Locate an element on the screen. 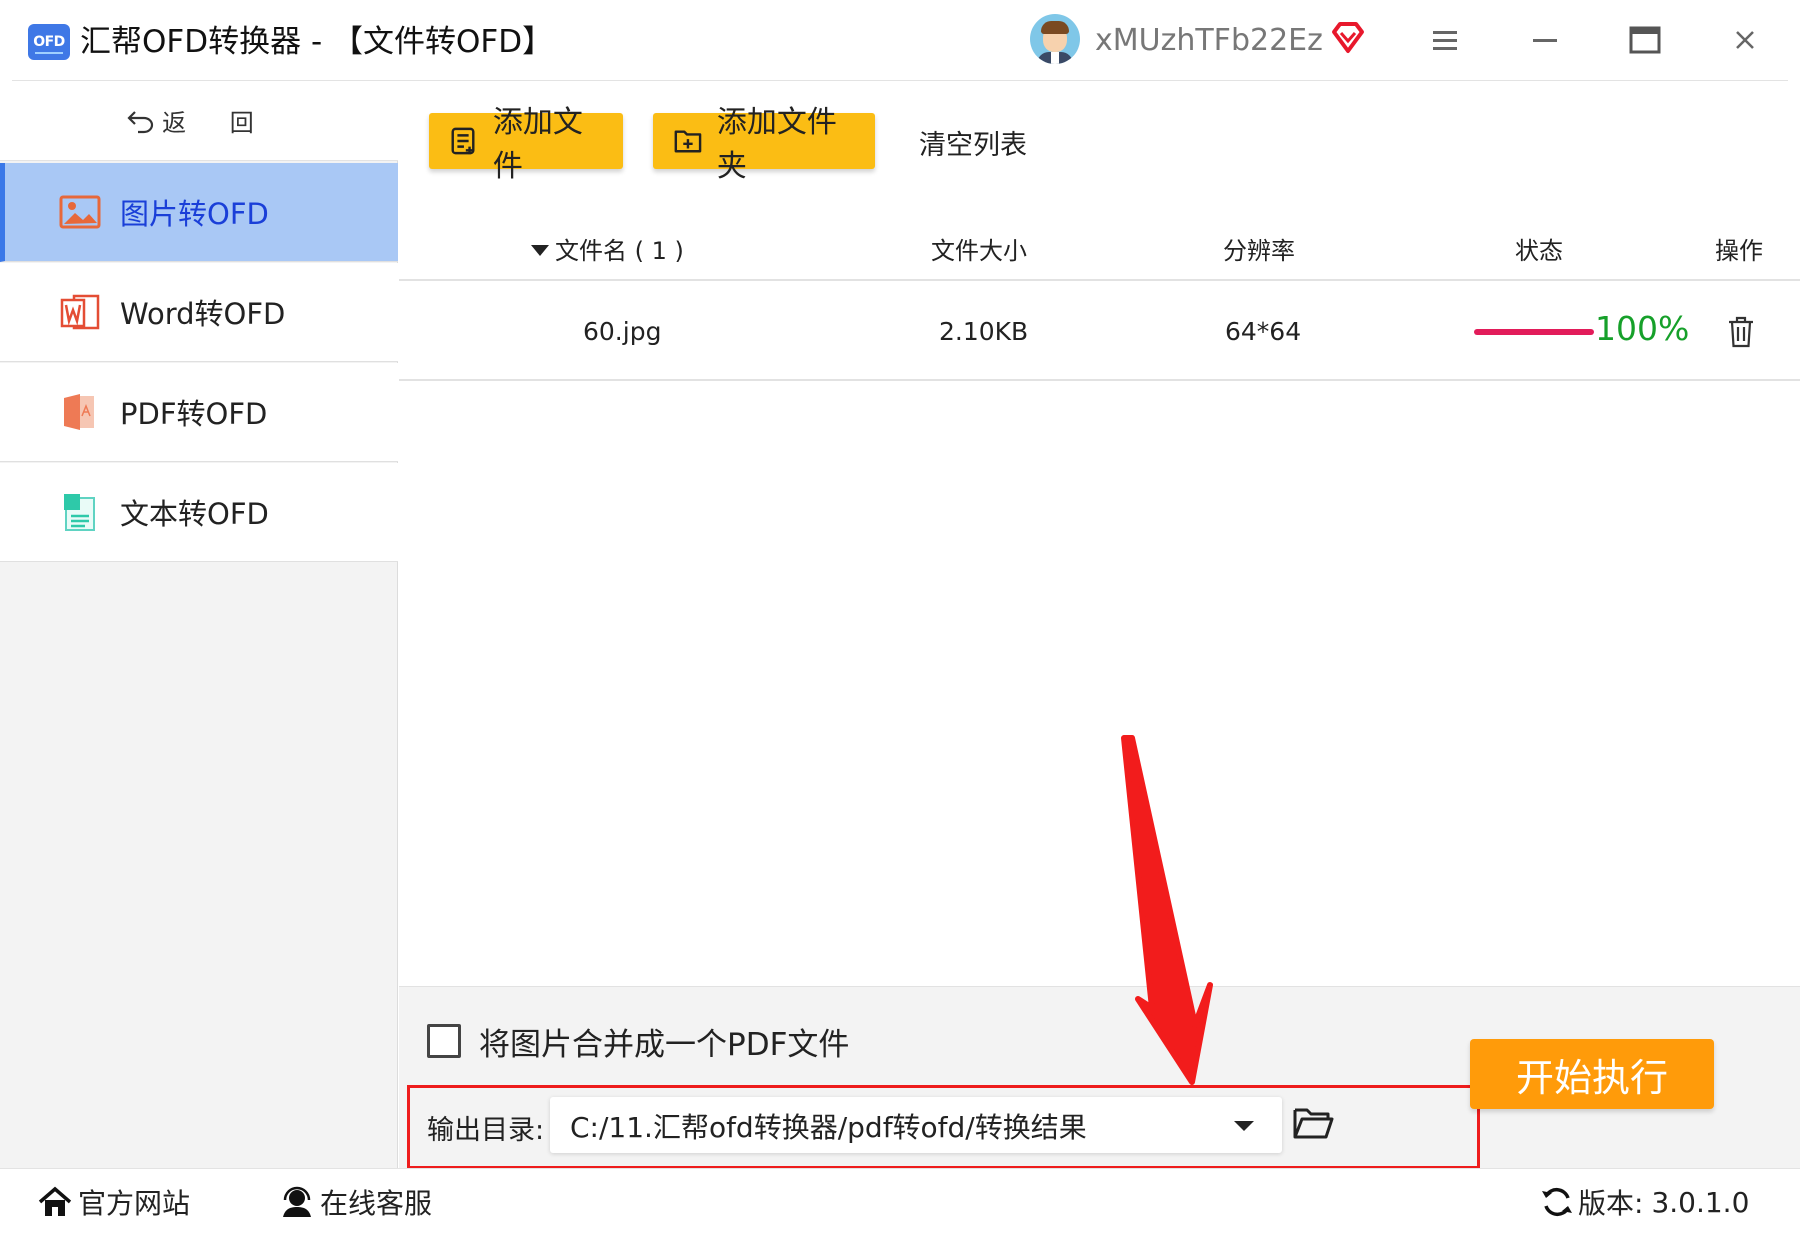  progress-fill is located at coordinates (1534, 332).